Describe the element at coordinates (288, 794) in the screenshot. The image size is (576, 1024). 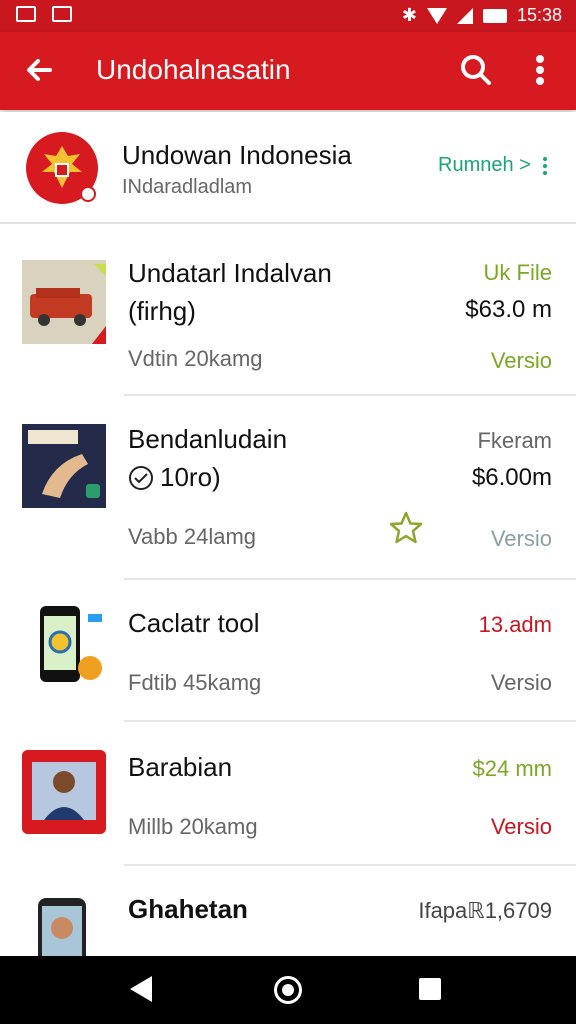
I see `list-item: Barabian Millb 20kamg $24 mm Versio` at that location.